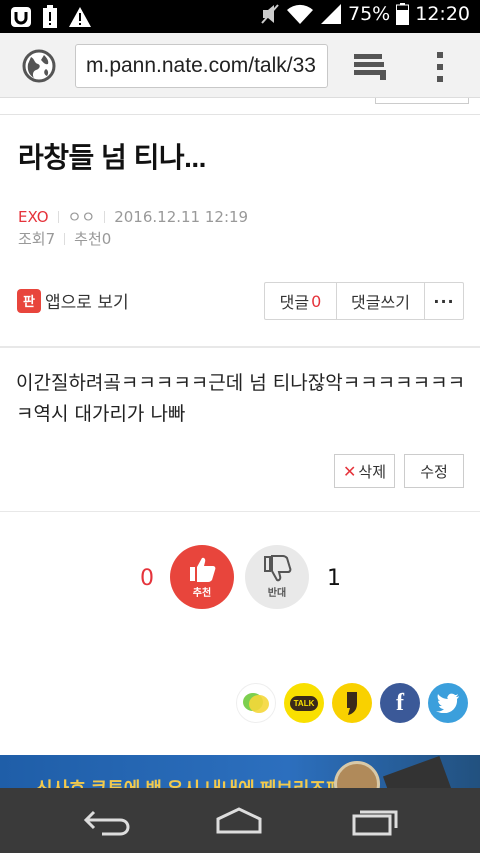 This screenshot has width=480, height=853. I want to click on home-icon, so click(239, 821).